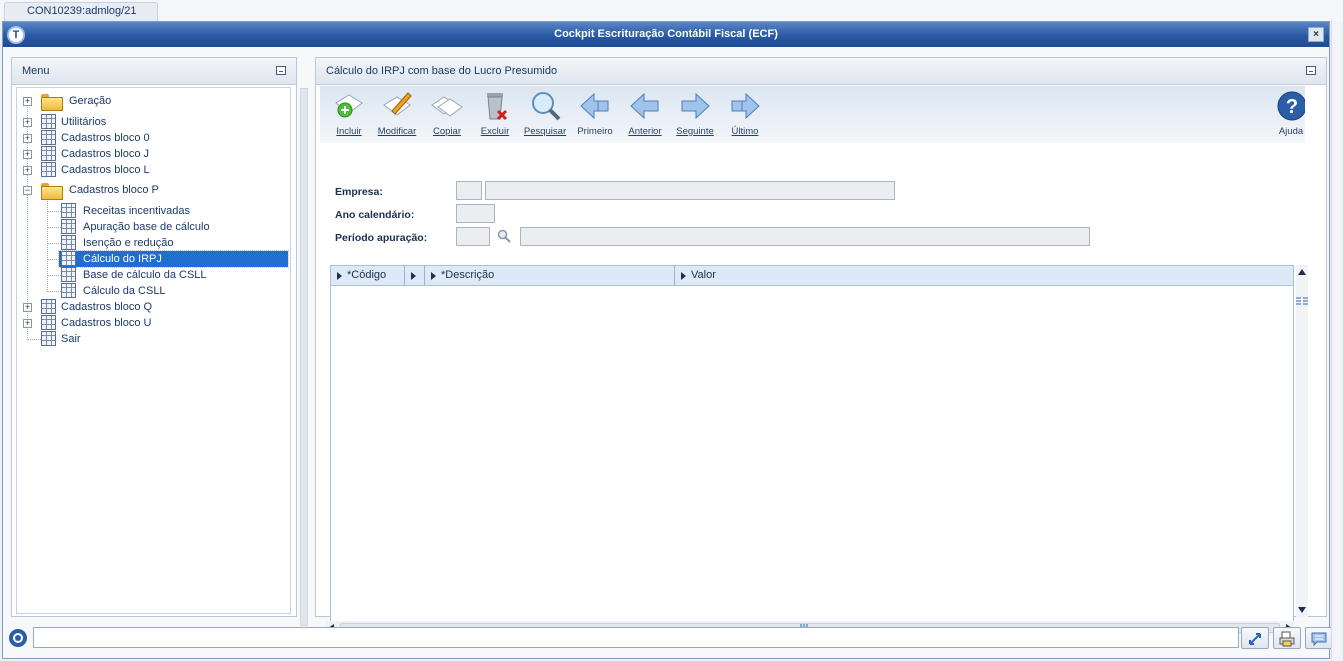 This screenshot has width=1343, height=661. What do you see at coordinates (281, 70) in the screenshot?
I see `minimize-menu-icon` at bounding box center [281, 70].